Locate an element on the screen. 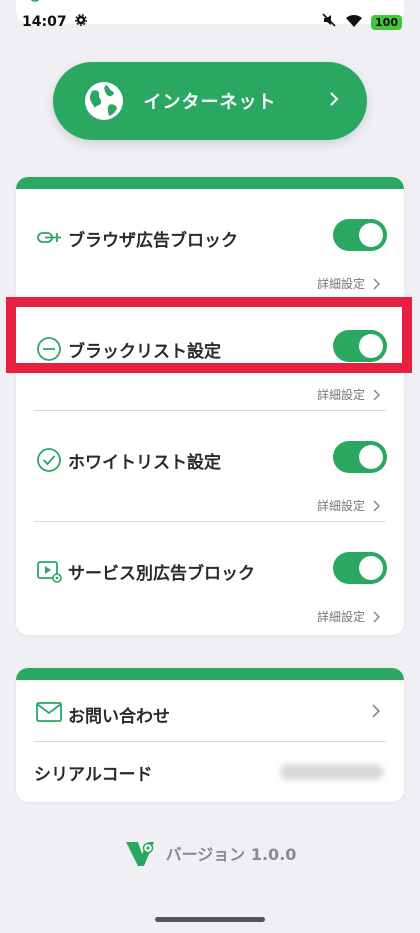 The height and width of the screenshot is (933, 420). whitelist-detail-link: 詳細設定 is located at coordinates (348, 505).